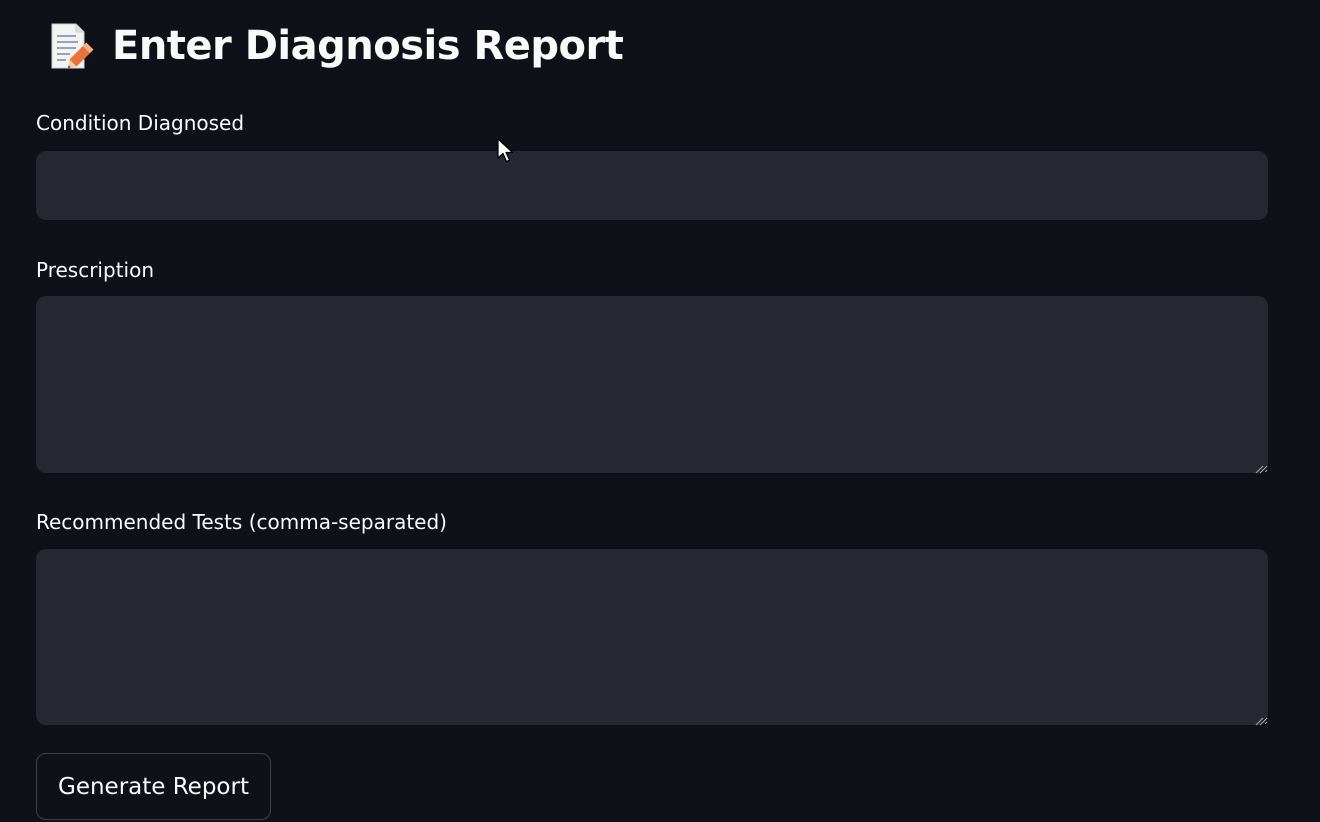  I want to click on memo-icon, so click(70, 46).